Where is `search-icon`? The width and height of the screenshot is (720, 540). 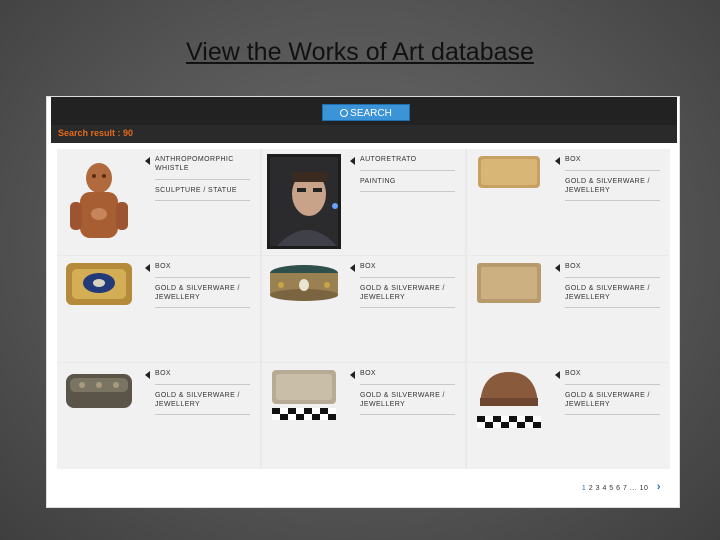 search-icon is located at coordinates (344, 113).